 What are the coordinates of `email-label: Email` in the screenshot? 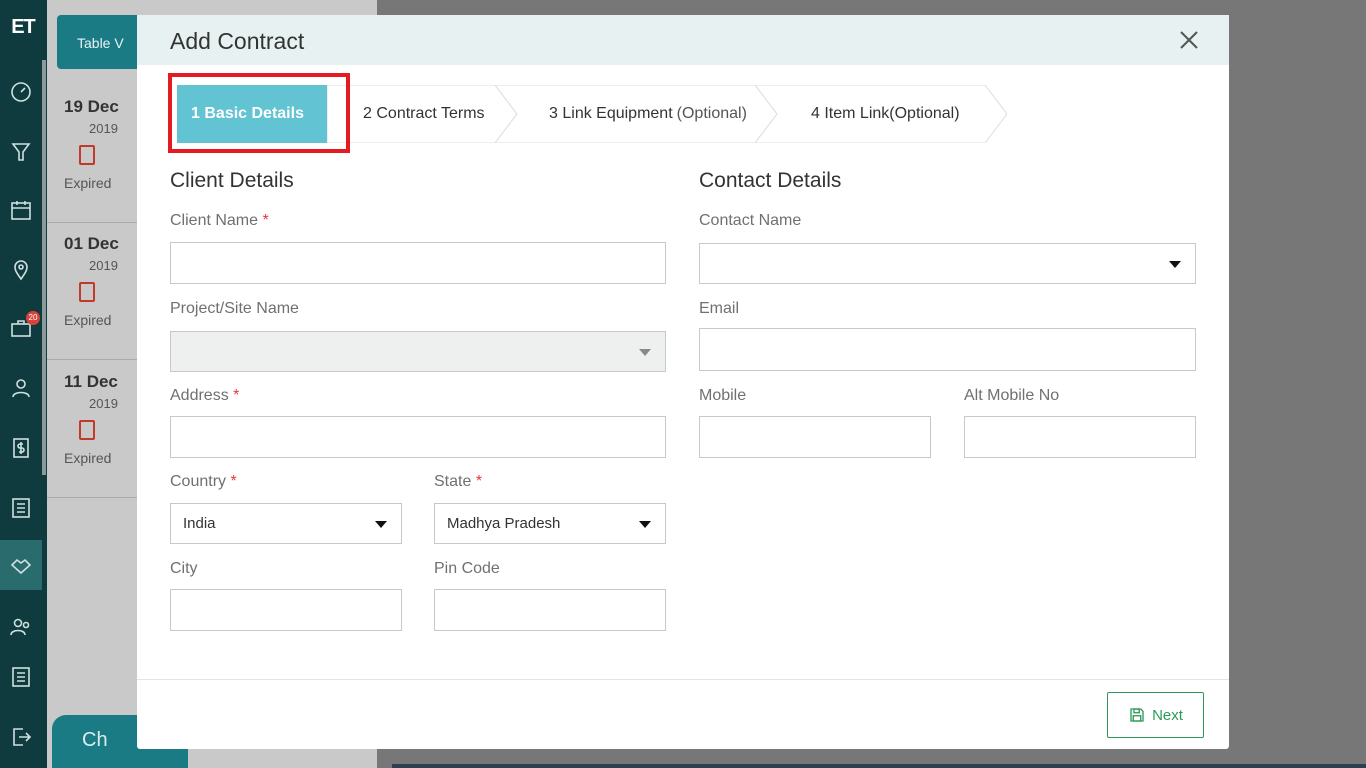 It's located at (719, 308).